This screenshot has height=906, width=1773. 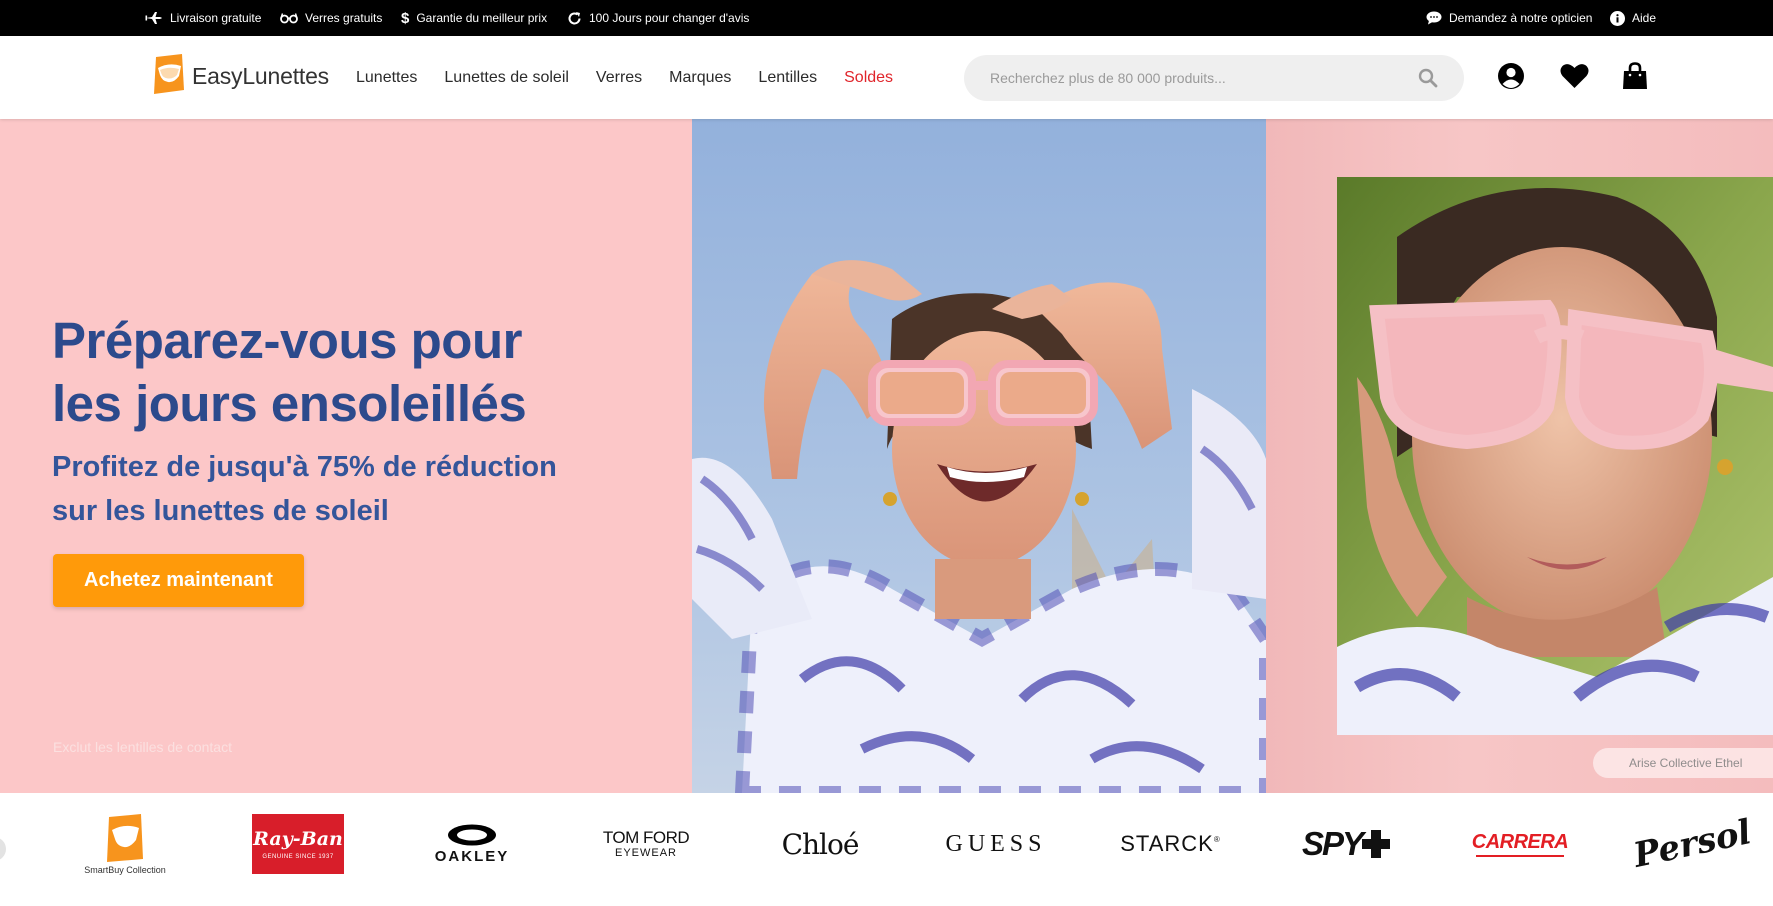 I want to click on hero-subtitle-line-2: sur les lunettes de soleil, so click(x=220, y=511).